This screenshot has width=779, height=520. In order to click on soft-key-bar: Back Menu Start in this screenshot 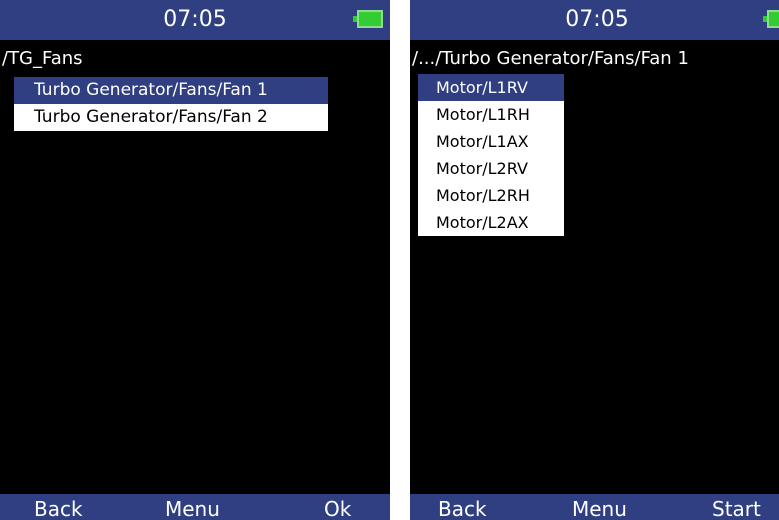, I will do `click(594, 507)`.